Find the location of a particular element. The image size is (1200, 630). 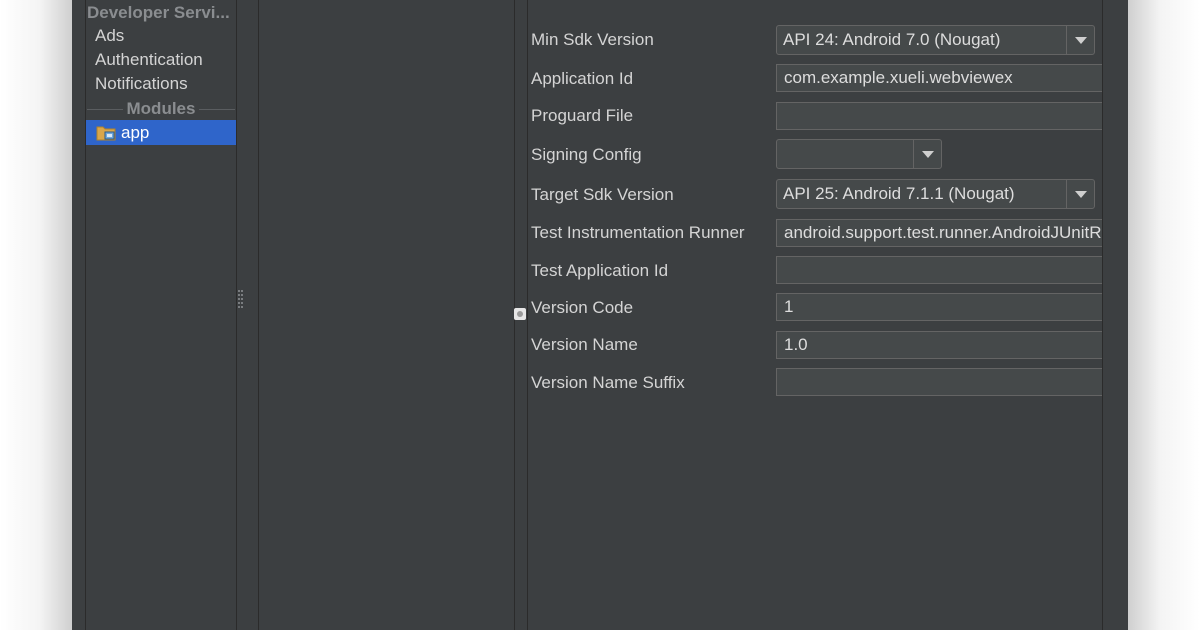

version-name-field: 1.0 is located at coordinates (946, 345).